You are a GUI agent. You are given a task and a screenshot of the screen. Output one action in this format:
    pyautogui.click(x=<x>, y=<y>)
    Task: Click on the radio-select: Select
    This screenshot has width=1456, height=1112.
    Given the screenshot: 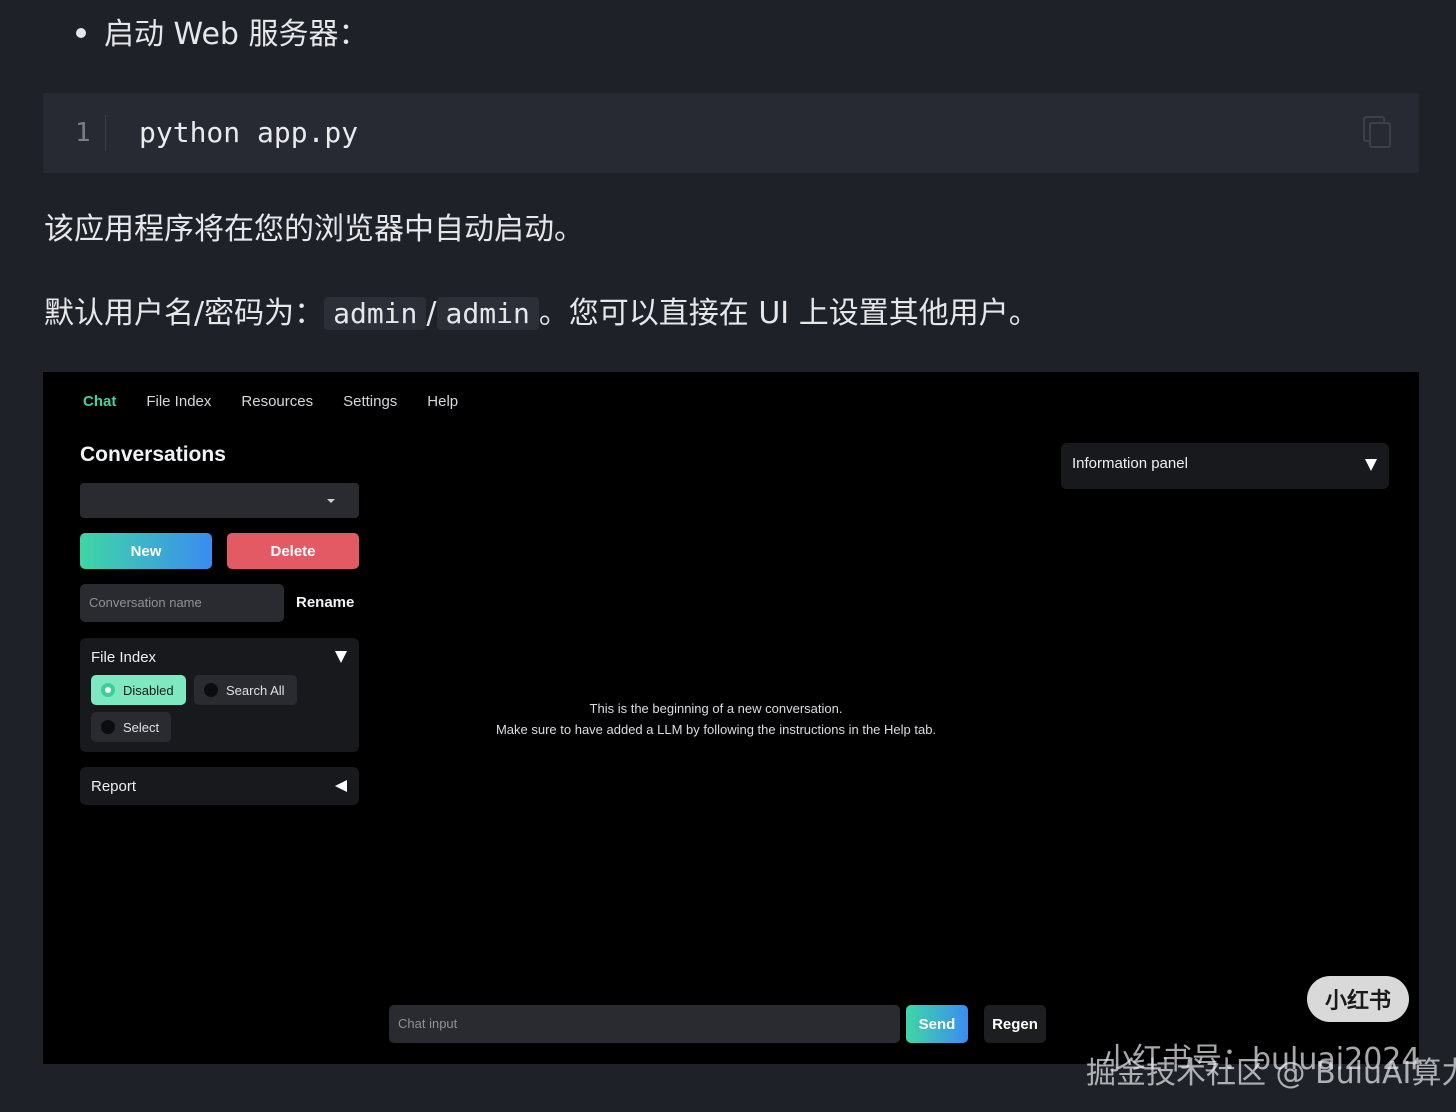 What is the action you would take?
    pyautogui.click(x=131, y=727)
    